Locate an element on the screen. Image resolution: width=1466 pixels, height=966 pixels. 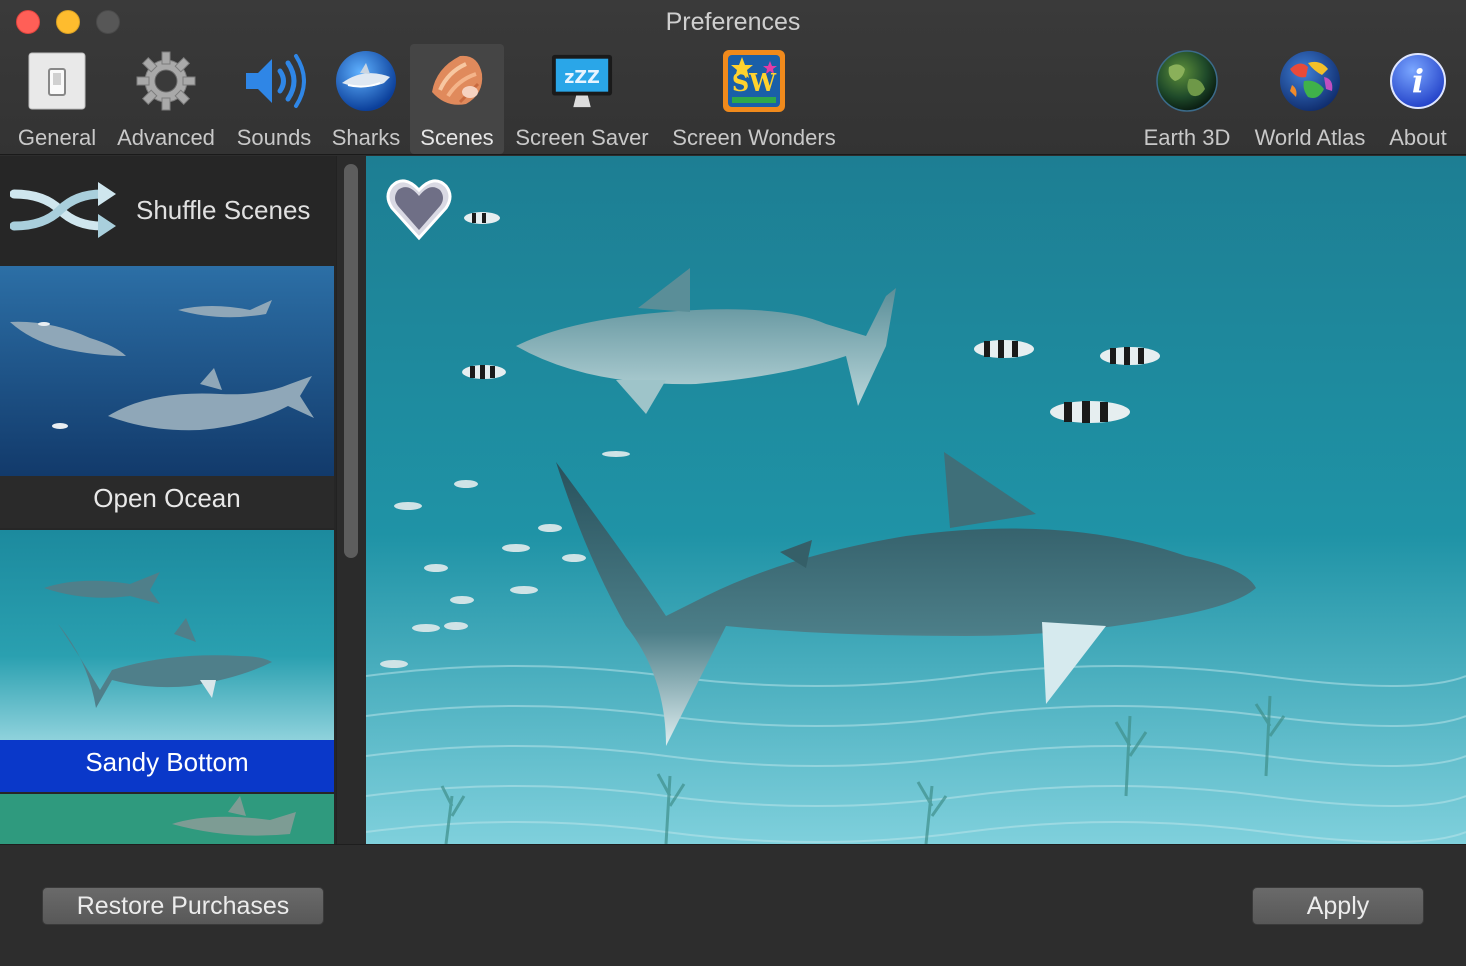
screen-saver-icon: zZZ is located at coordinates (582, 81).